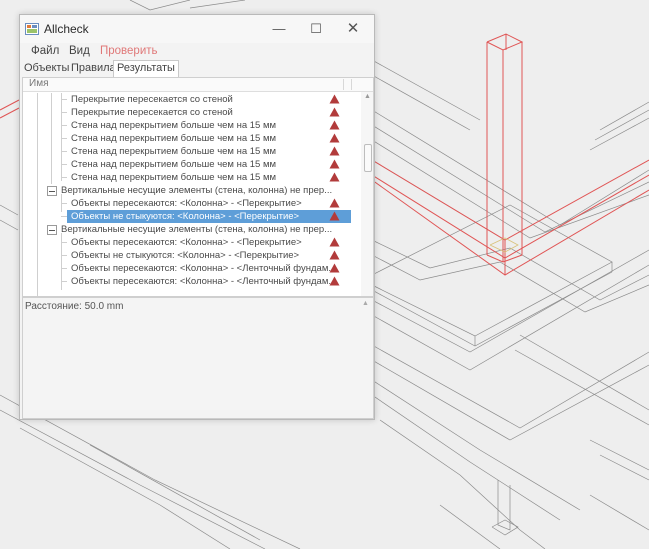 The width and height of the screenshot is (649, 549). Describe the element at coordinates (45, 51) in the screenshot. I see `menu-file: Файл` at that location.